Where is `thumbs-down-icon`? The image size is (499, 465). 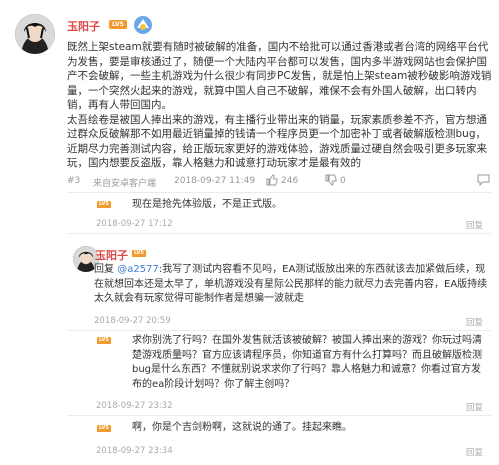
thumbs-down-icon is located at coordinates (331, 181).